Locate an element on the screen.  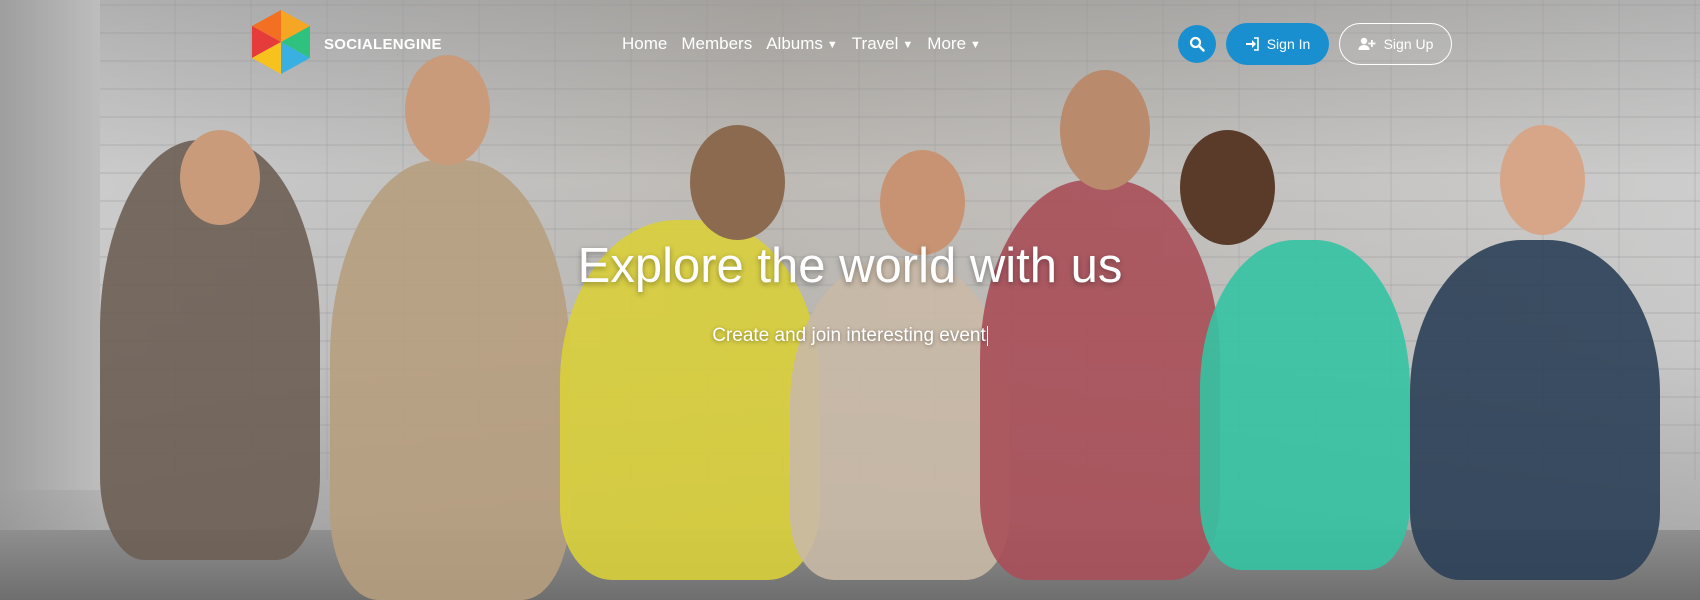
hero-title: Explore the world with us is located at coordinates (850, 266).